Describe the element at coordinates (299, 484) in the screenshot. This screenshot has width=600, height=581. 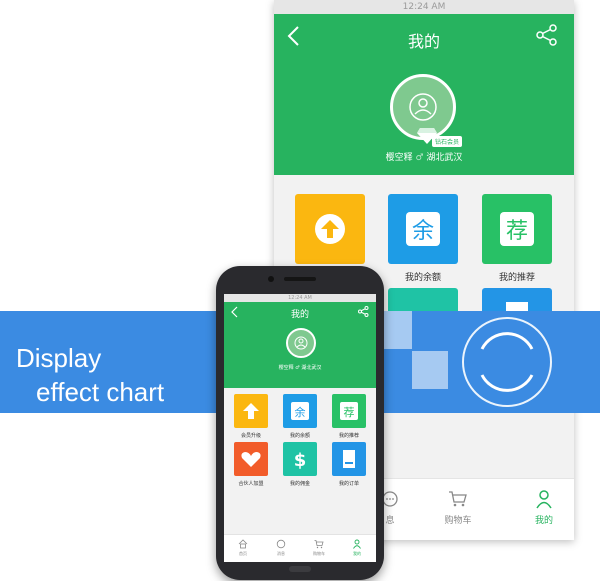
I see `grid-label-commission: 我的佣金` at that location.